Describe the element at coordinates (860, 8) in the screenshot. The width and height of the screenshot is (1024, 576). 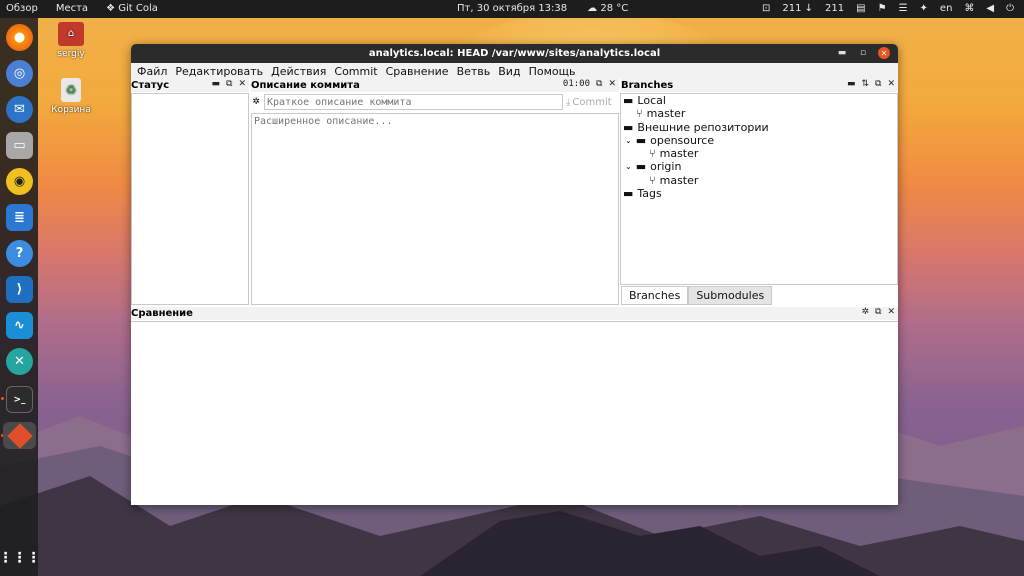
I see `clipboard-icon: ▤` at that location.